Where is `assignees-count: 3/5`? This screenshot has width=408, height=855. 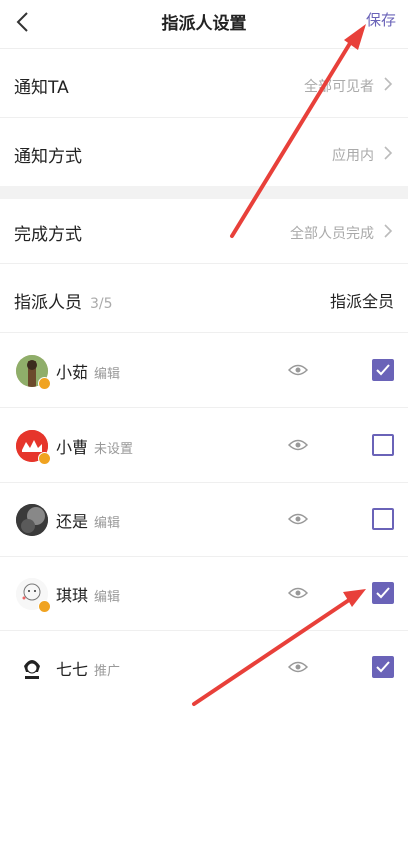
assignees-count: 3/5 is located at coordinates (101, 304).